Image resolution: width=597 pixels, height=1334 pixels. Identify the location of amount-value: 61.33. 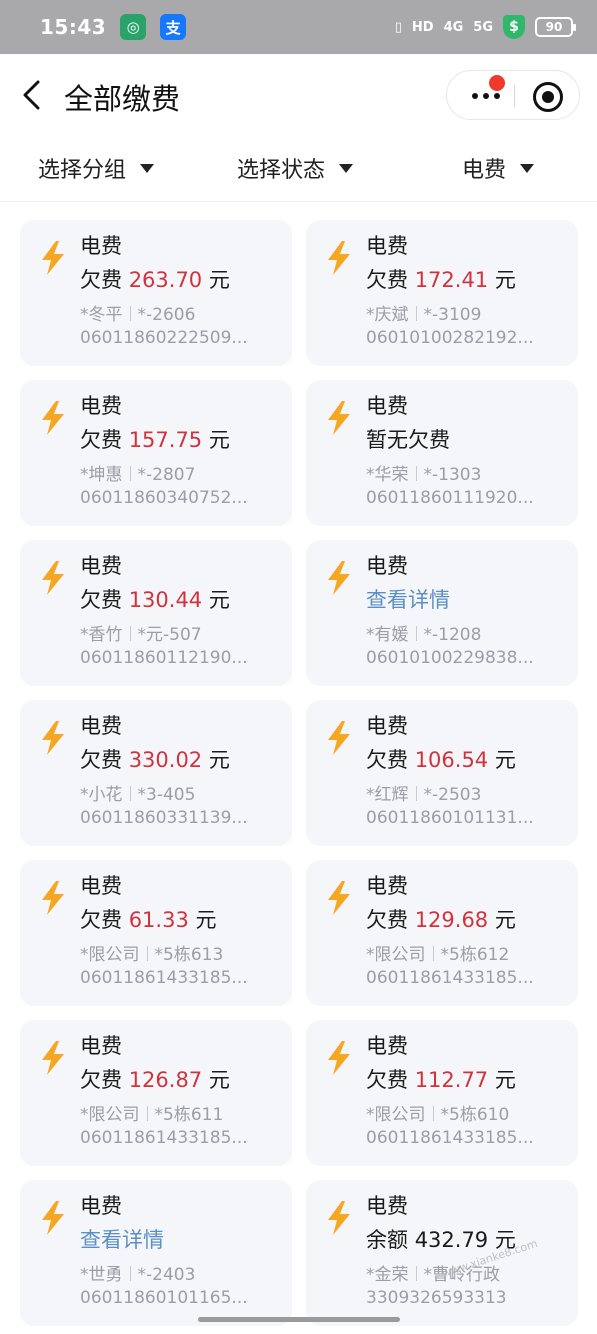
(158, 920).